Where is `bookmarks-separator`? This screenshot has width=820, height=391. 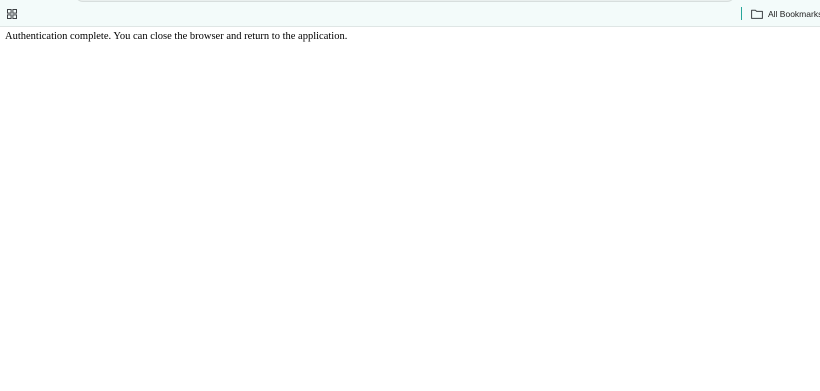 bookmarks-separator is located at coordinates (741, 13).